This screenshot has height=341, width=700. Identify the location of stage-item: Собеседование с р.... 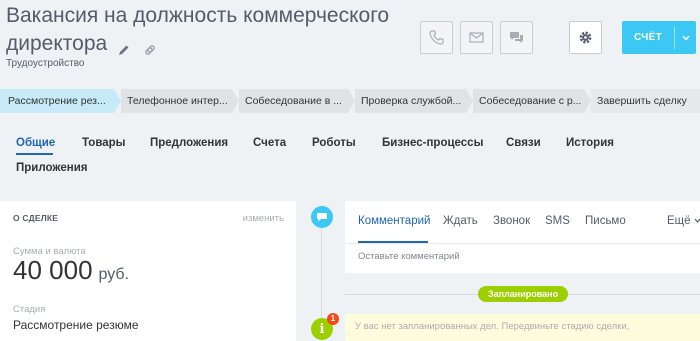
(528, 101).